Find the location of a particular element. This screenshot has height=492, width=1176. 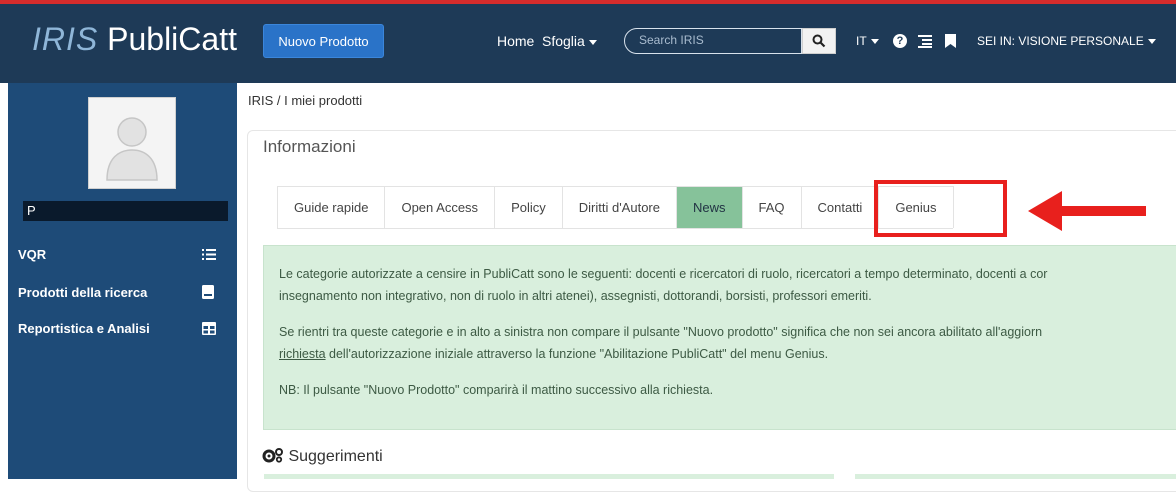

nav-browse-label: Sfoglia is located at coordinates (563, 41).